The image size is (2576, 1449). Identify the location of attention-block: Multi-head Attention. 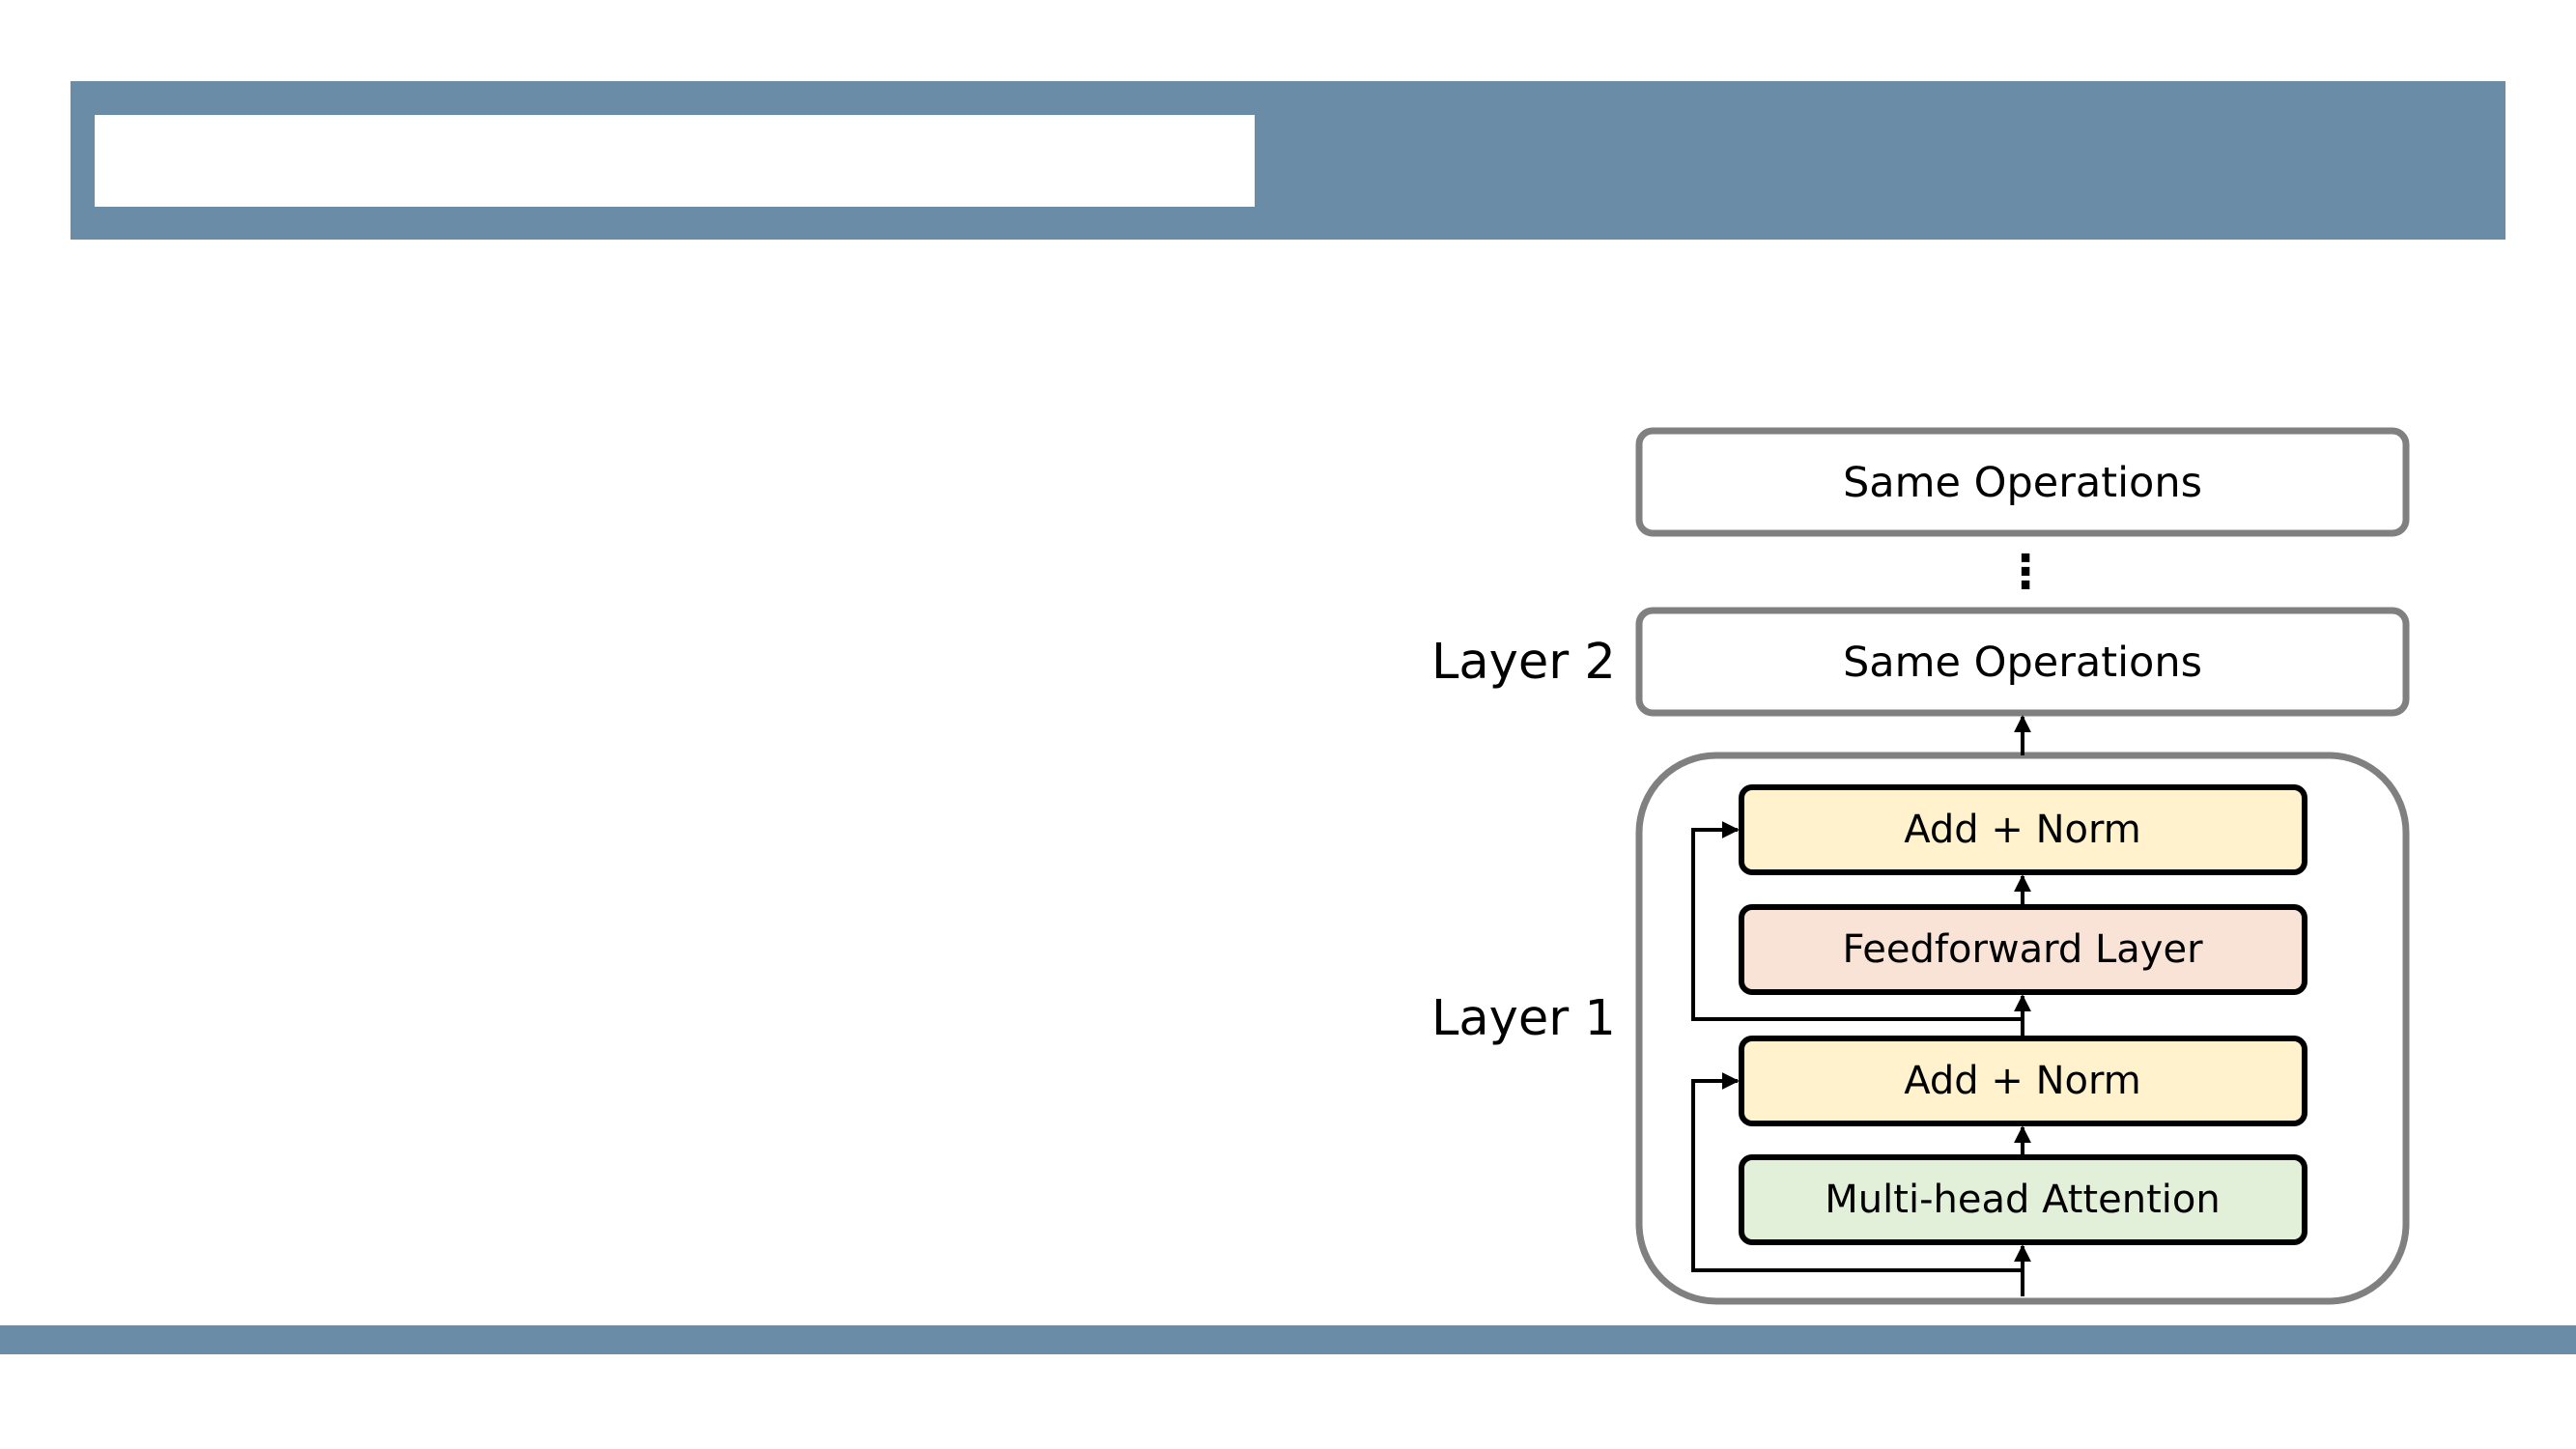
(2023, 1199).